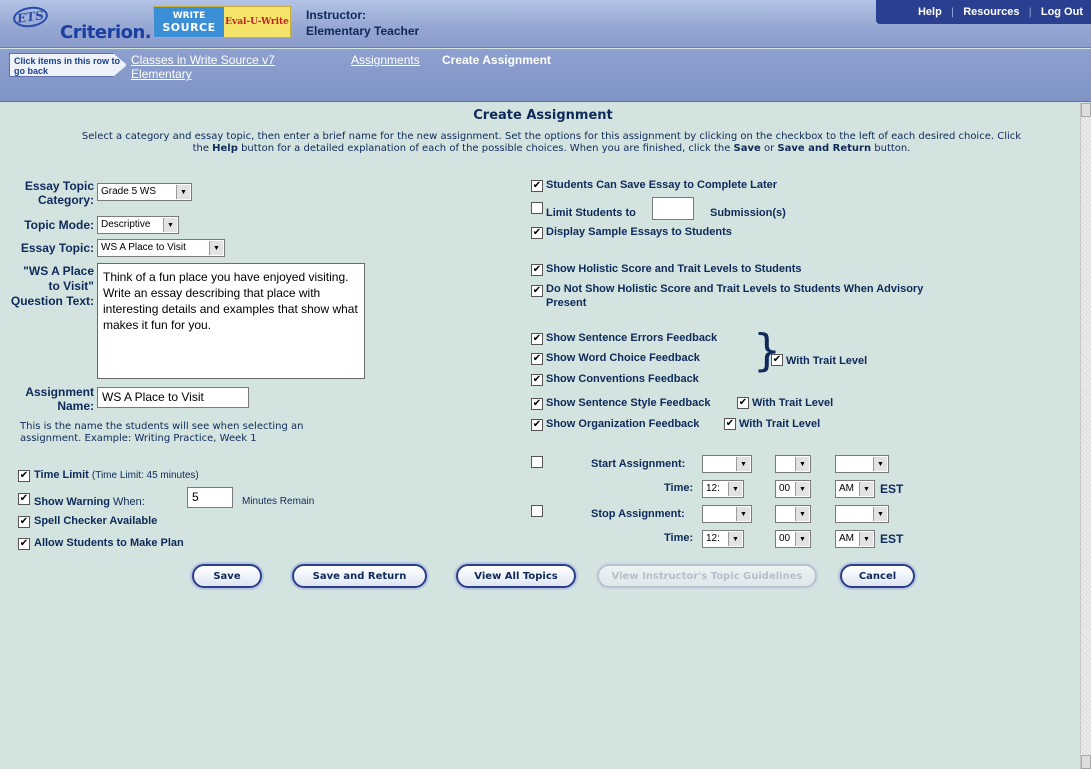  What do you see at coordinates (537, 462) in the screenshot?
I see `start-assignment-checkbox` at bounding box center [537, 462].